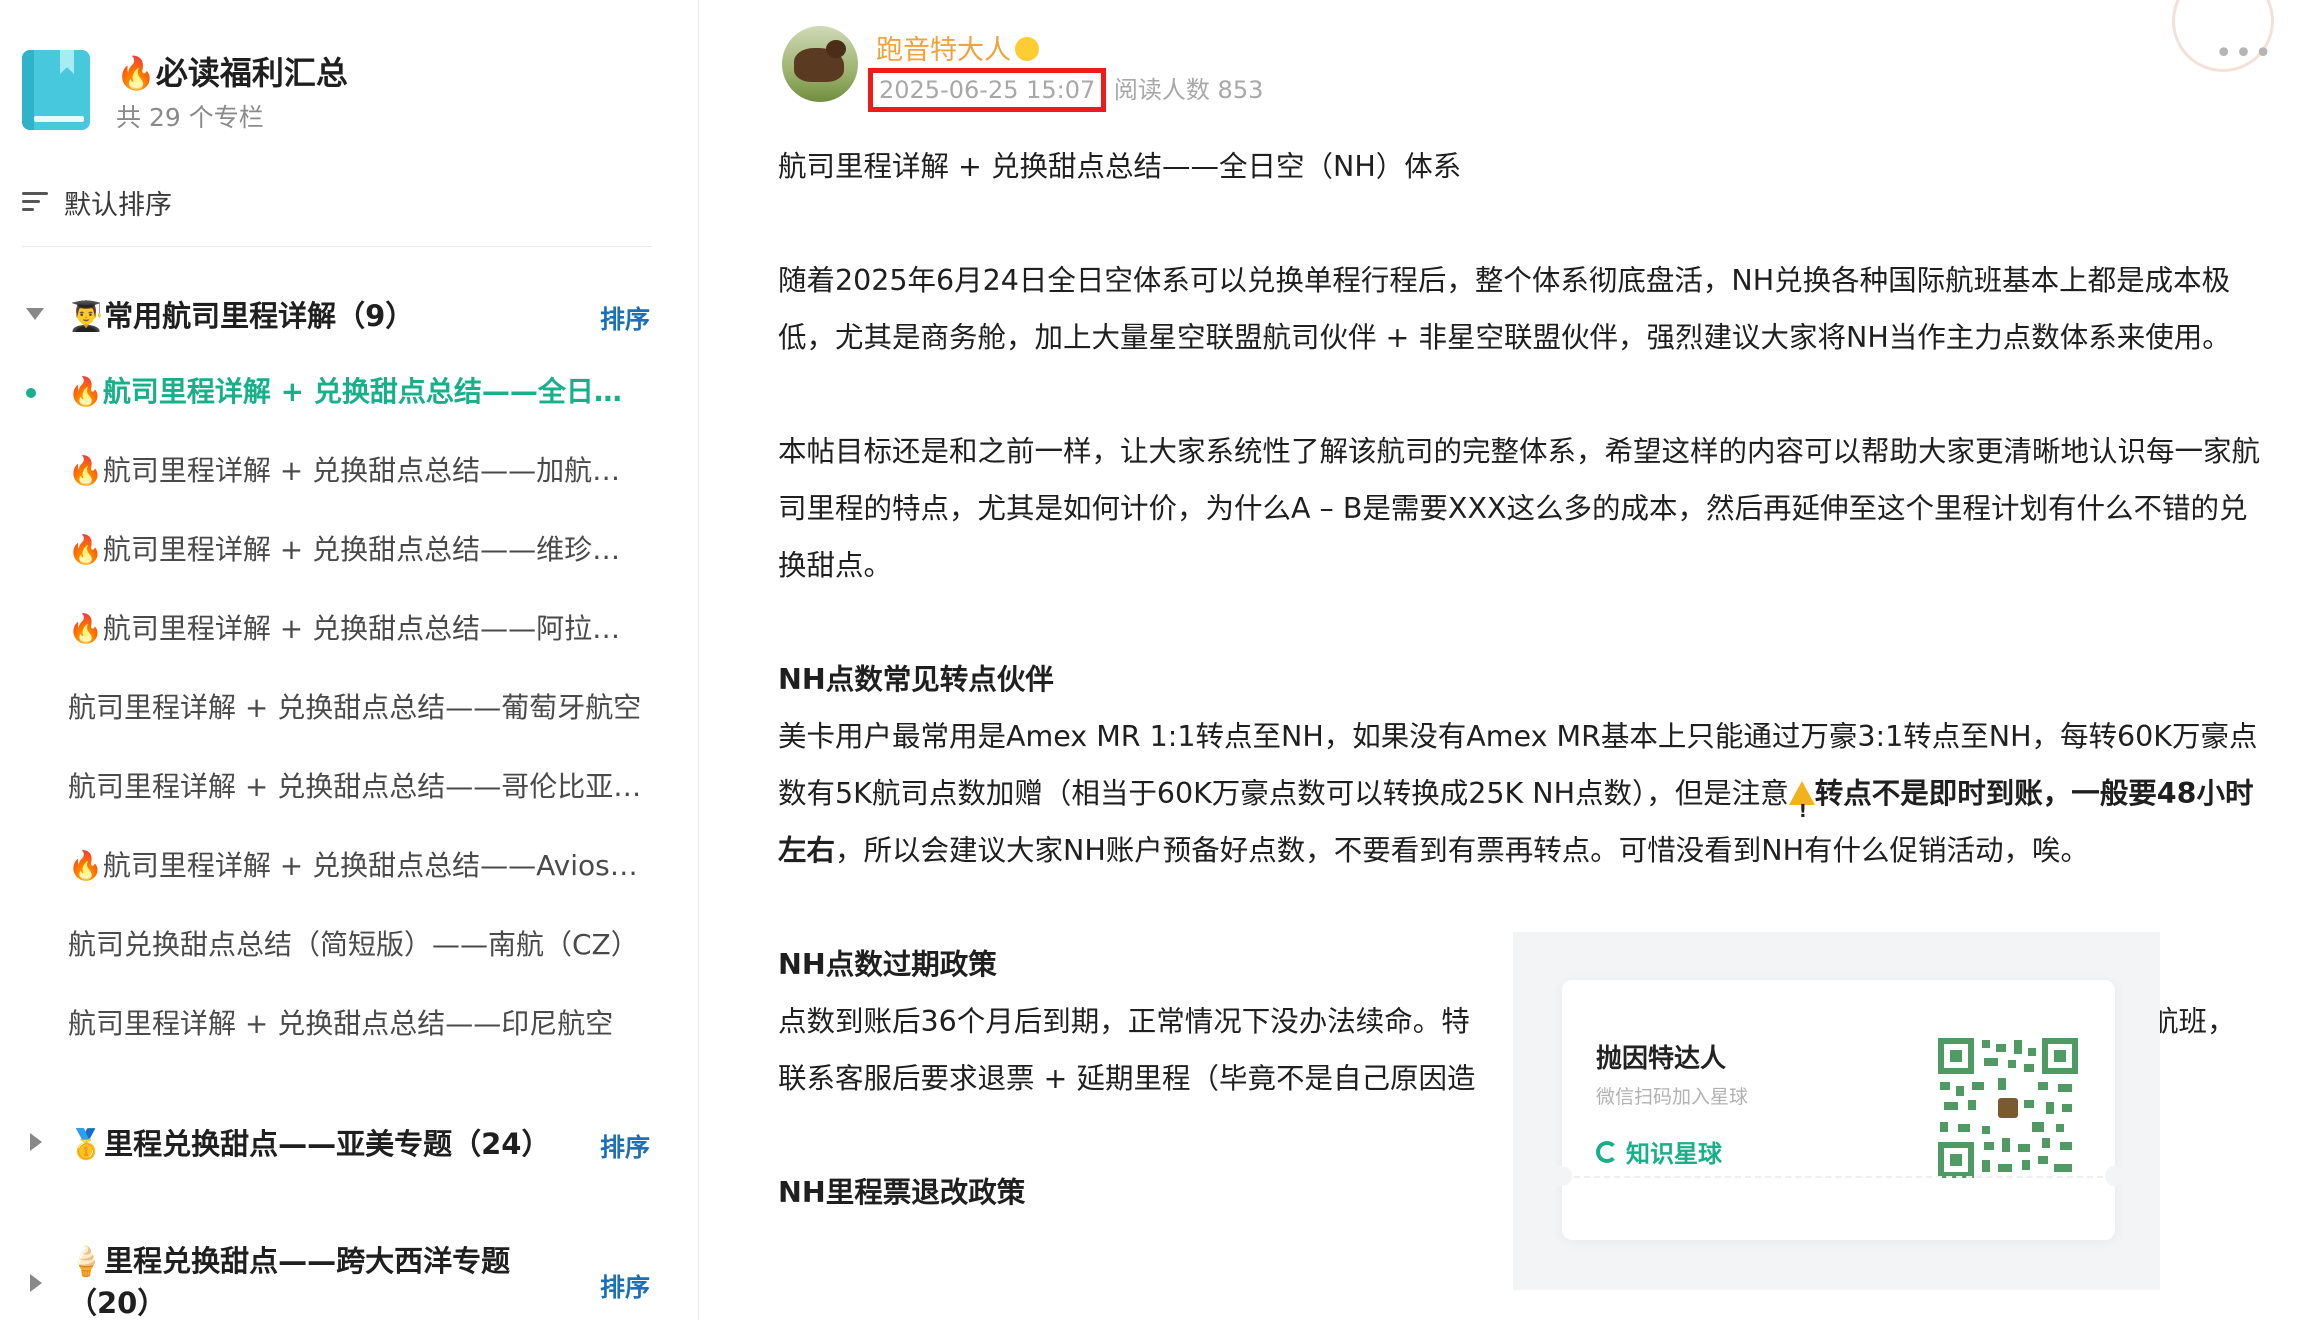  Describe the element at coordinates (190, 117) in the screenshot. I see `column-count: 共 29 个专栏` at that location.